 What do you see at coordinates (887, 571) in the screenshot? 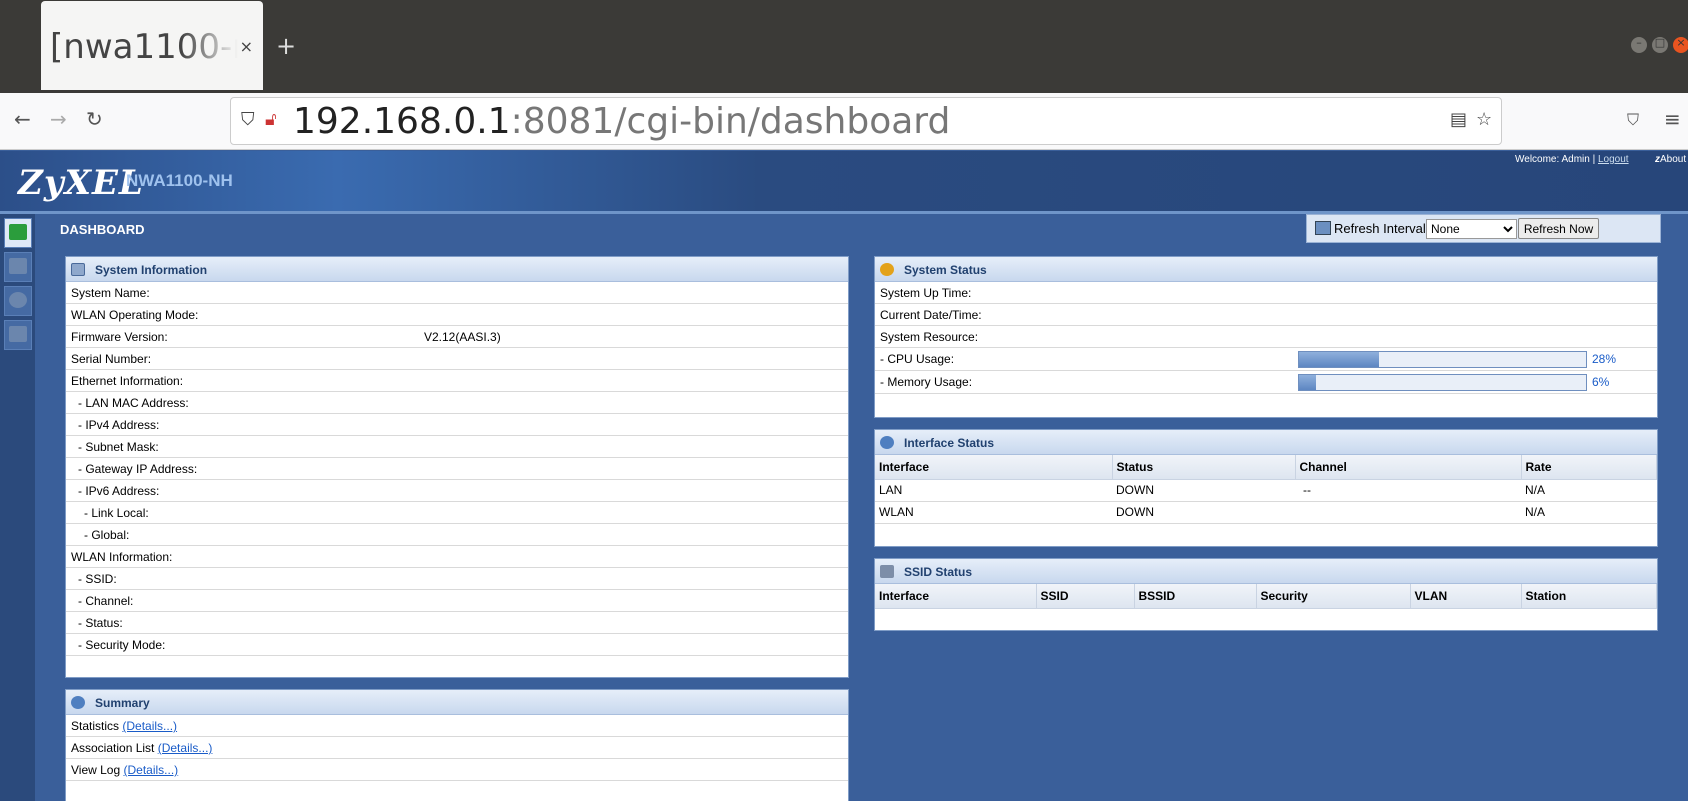
I see `wireless-icon` at bounding box center [887, 571].